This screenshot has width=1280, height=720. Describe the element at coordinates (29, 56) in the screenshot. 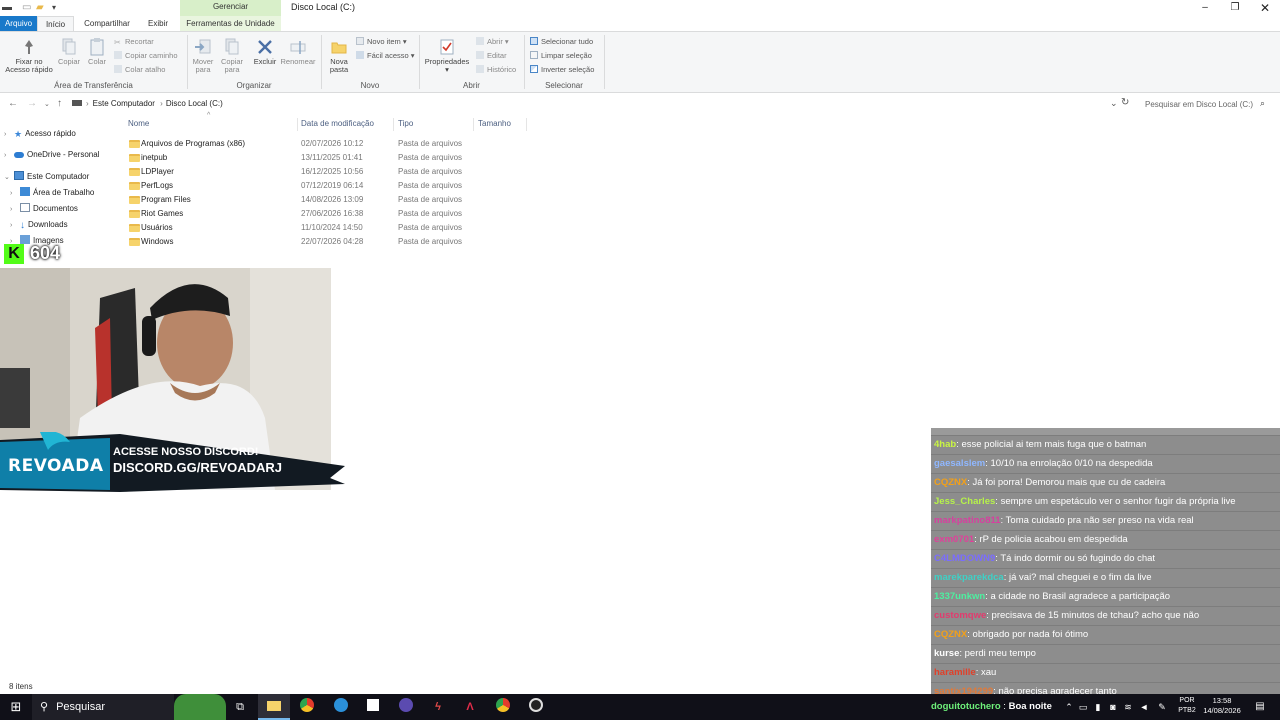

I see `pin-quick-access-button: Fixar no Acesso rápido` at that location.